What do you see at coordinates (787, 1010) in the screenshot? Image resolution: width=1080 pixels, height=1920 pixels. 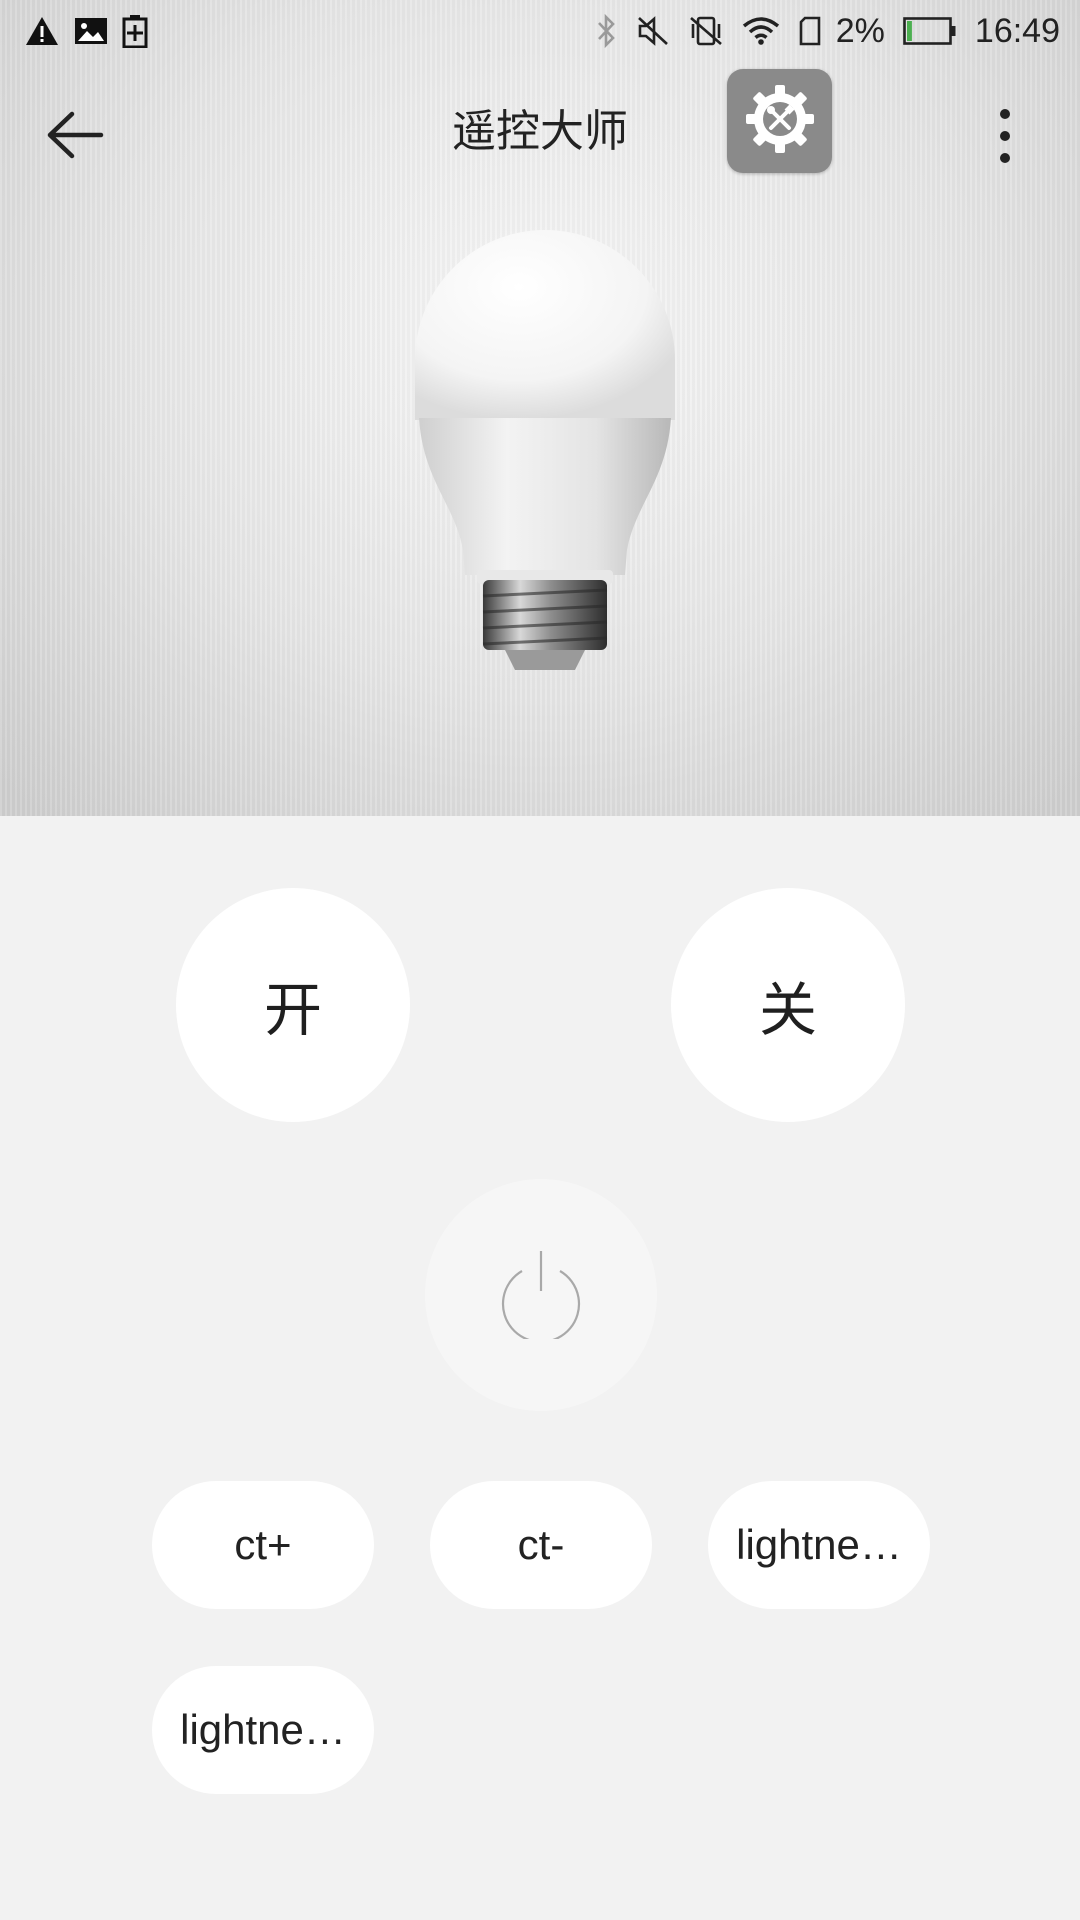 I see `off-button-label: 关` at bounding box center [787, 1010].